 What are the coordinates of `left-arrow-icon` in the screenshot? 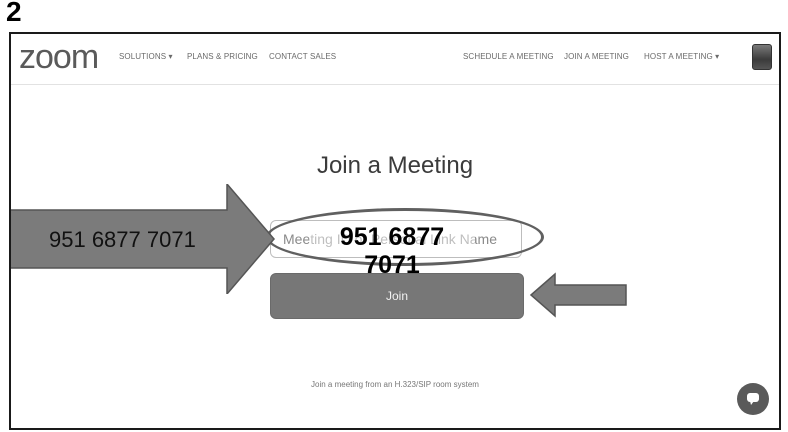 It's located at (578, 295).